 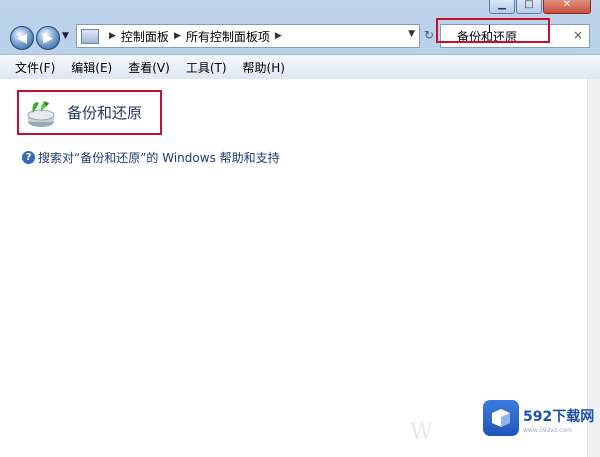 I want to click on control-panel-icon, so click(x=90, y=36).